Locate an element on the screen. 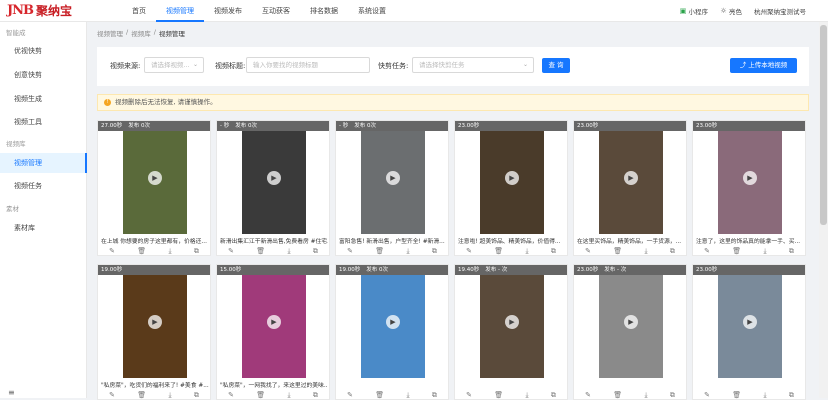  video-card: ▶ 23.00秒 在这里买饰品，精美饰品，一手货源，... ✎ 🗑 ⤓ ⧉ is located at coordinates (630, 188).